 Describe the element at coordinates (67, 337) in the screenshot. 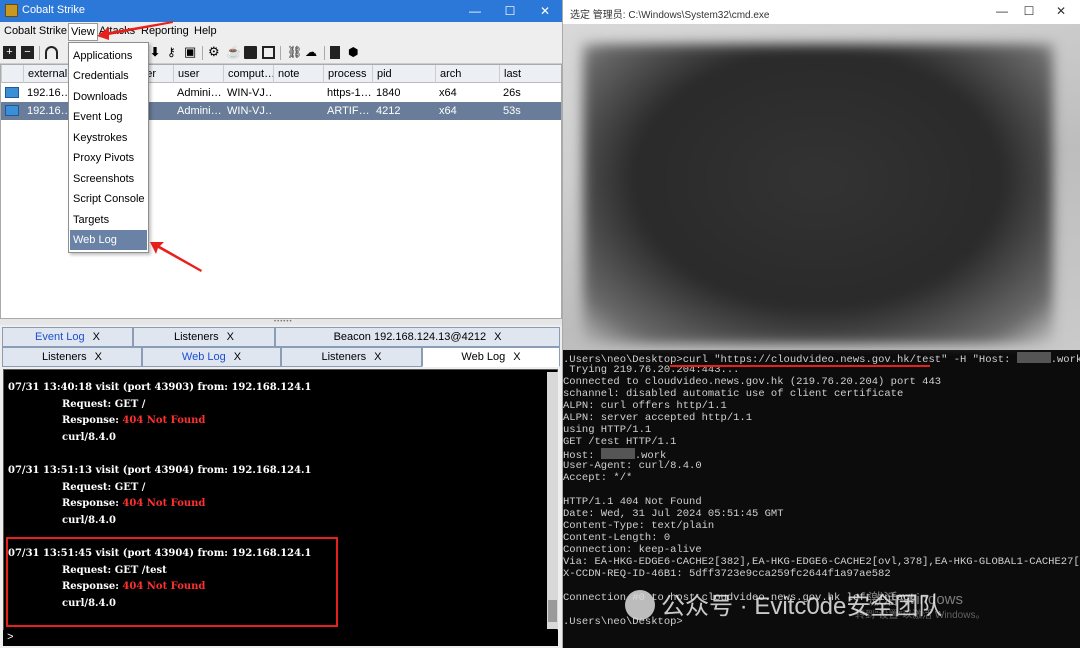

I see `tab-event-log: Event Log X` at that location.